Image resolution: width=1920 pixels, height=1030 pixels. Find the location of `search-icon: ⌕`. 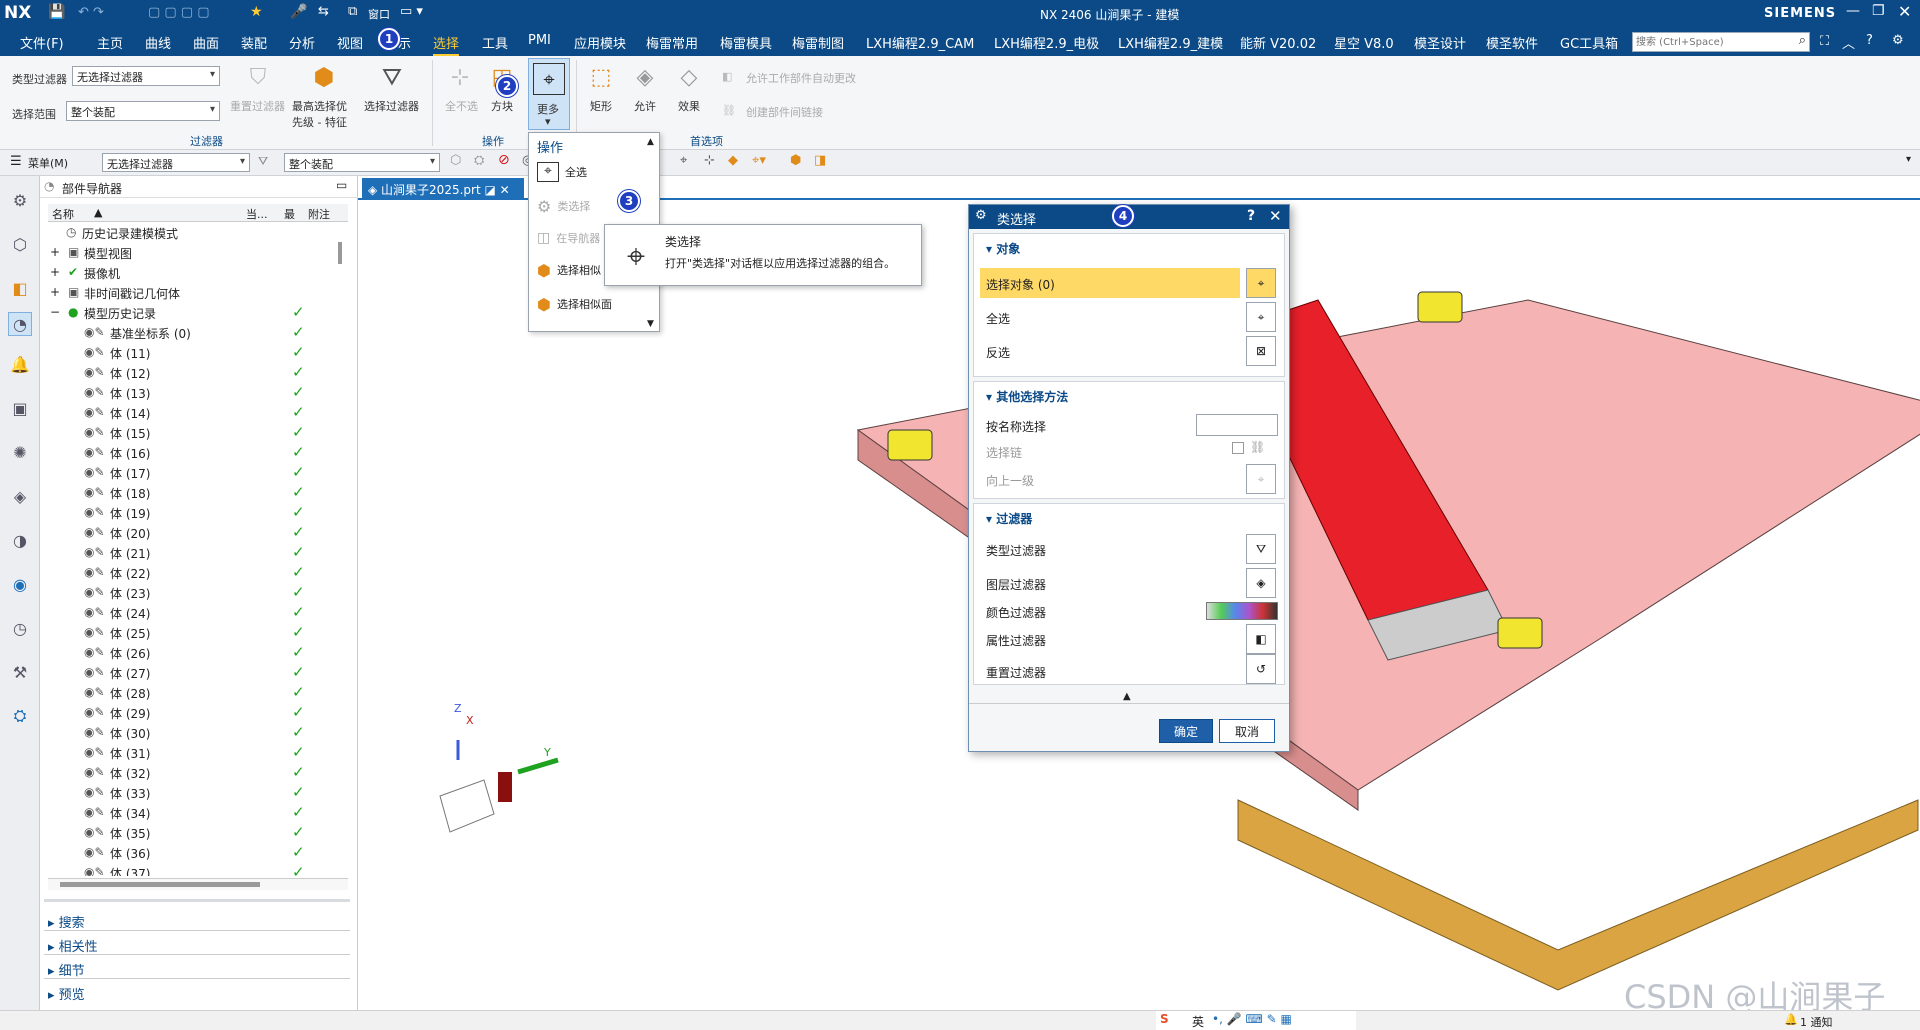

search-icon: ⌕ is located at coordinates (1802, 40).